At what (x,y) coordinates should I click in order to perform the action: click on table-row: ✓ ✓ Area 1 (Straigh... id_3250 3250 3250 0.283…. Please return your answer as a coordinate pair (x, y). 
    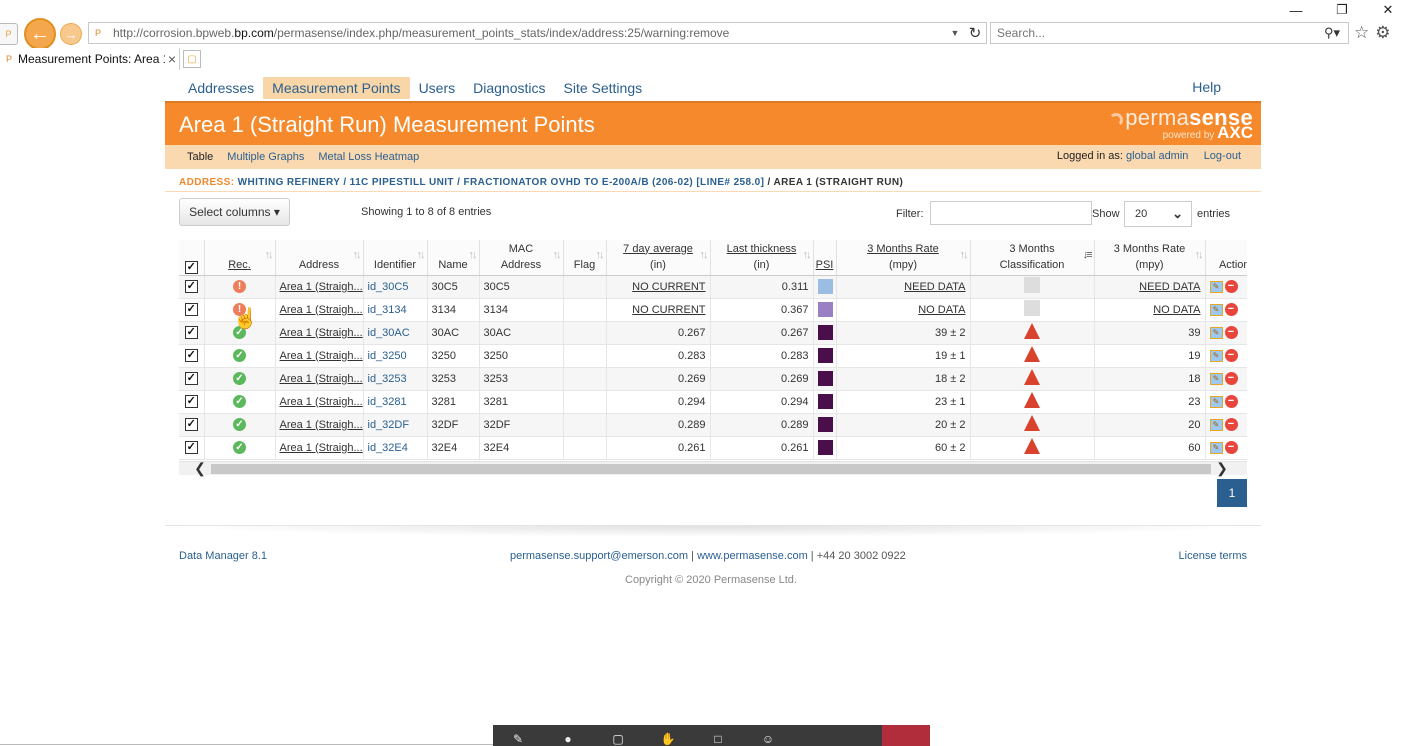
    Looking at the image, I should click on (713, 356).